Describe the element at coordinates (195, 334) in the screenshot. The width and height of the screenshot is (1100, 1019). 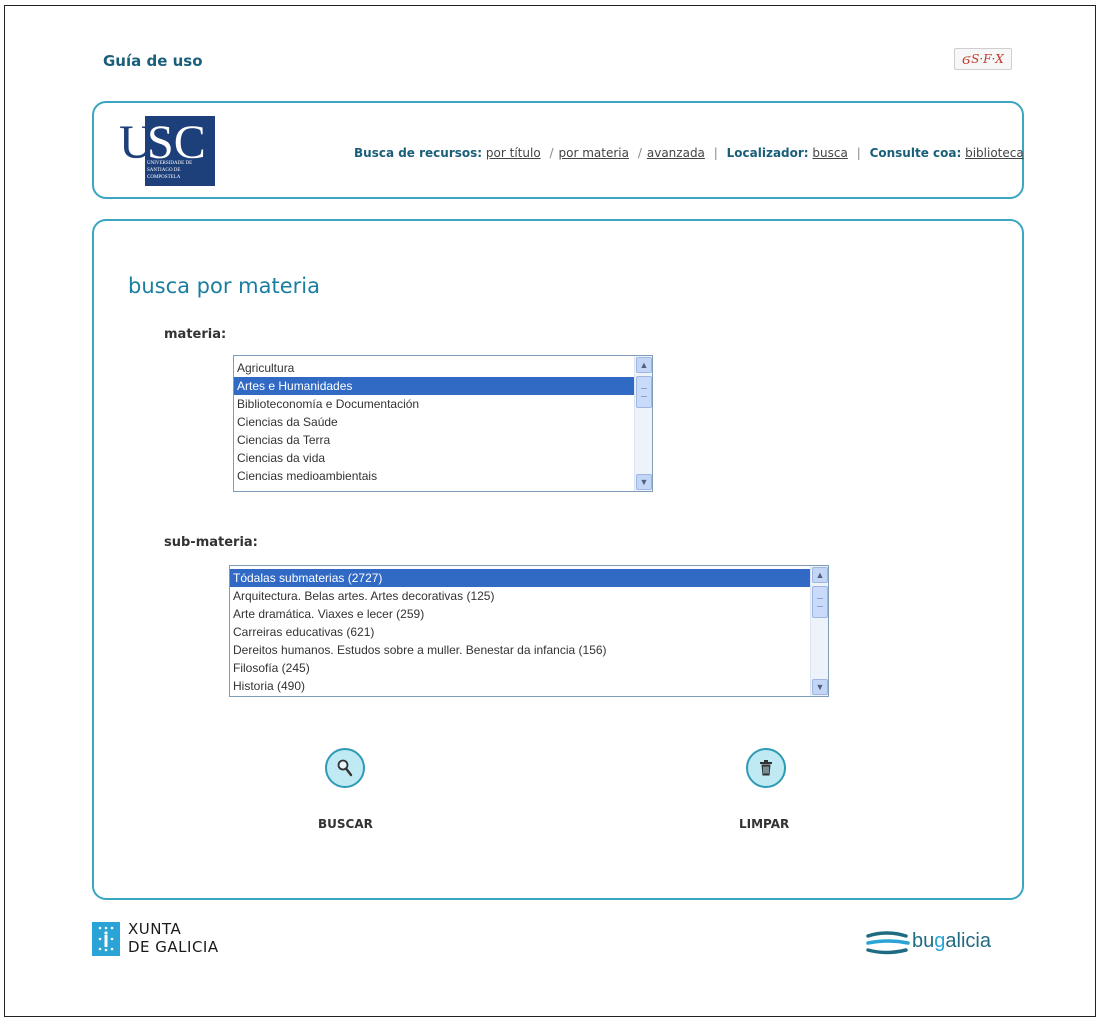
I see `subject-label: materia:` at that location.